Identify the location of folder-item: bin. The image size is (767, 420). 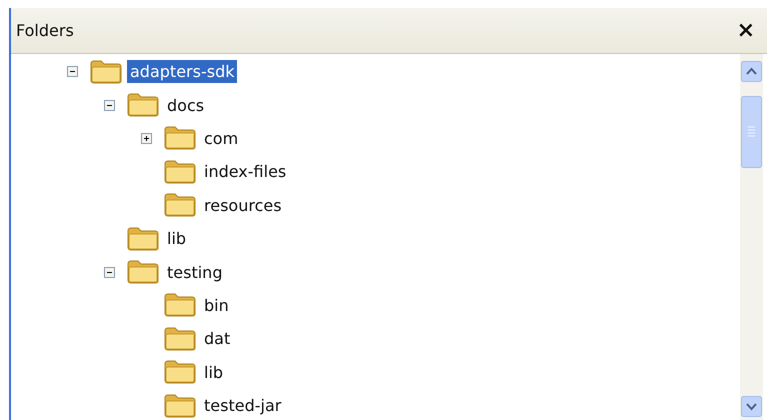
(216, 305).